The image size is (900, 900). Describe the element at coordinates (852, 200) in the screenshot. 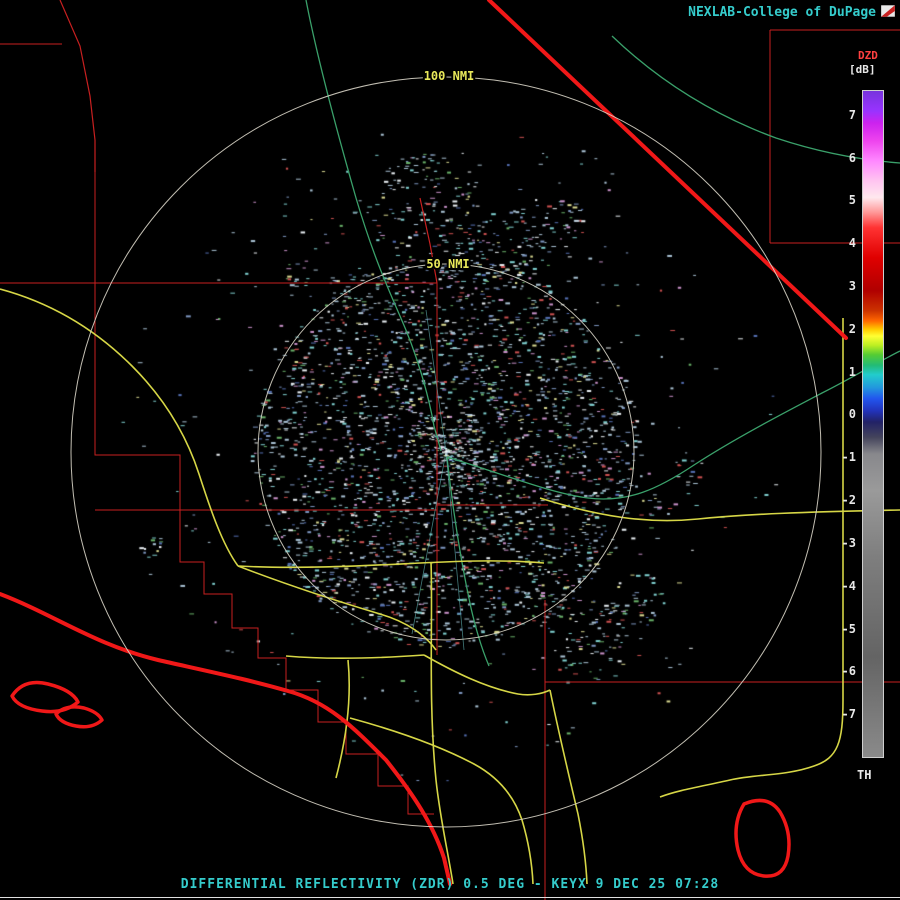

I see `colorbar-tick-label: 5` at that location.